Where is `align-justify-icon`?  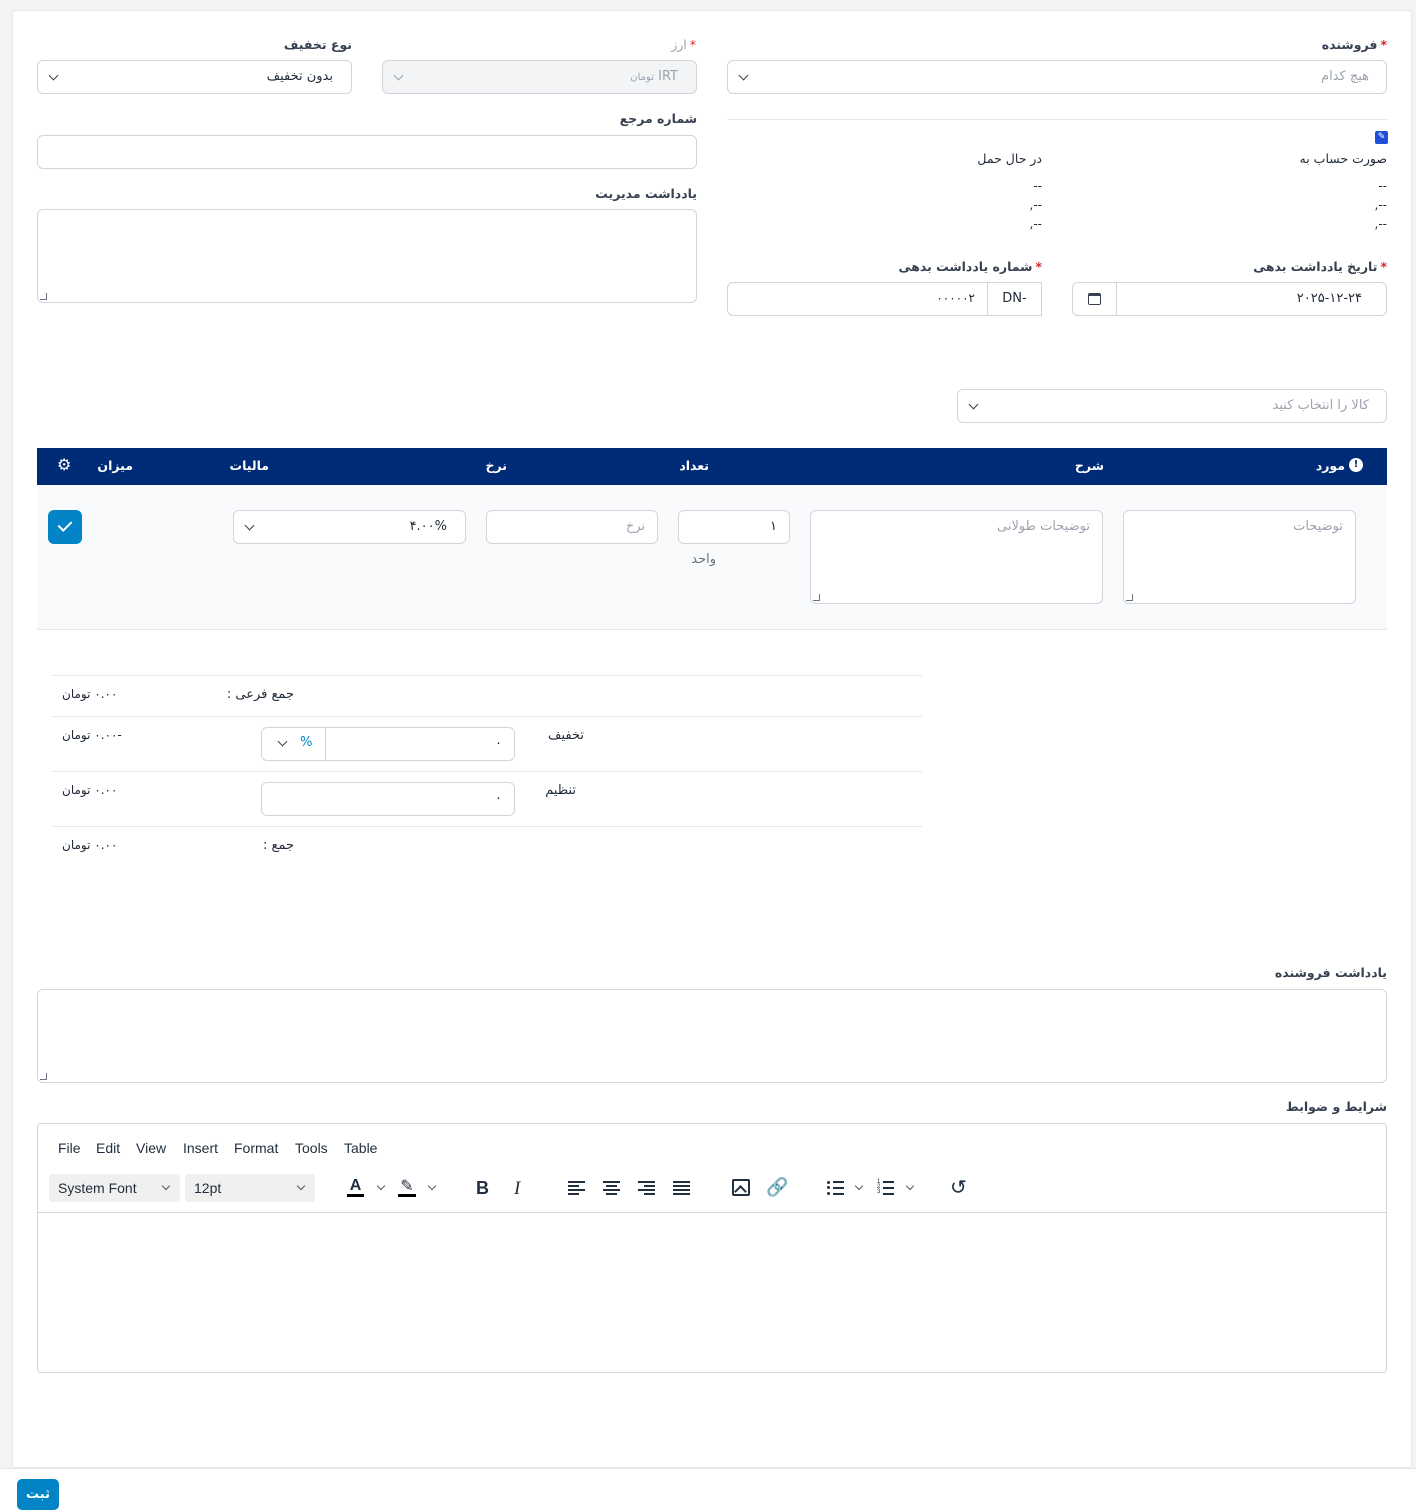 align-justify-icon is located at coordinates (681, 1187).